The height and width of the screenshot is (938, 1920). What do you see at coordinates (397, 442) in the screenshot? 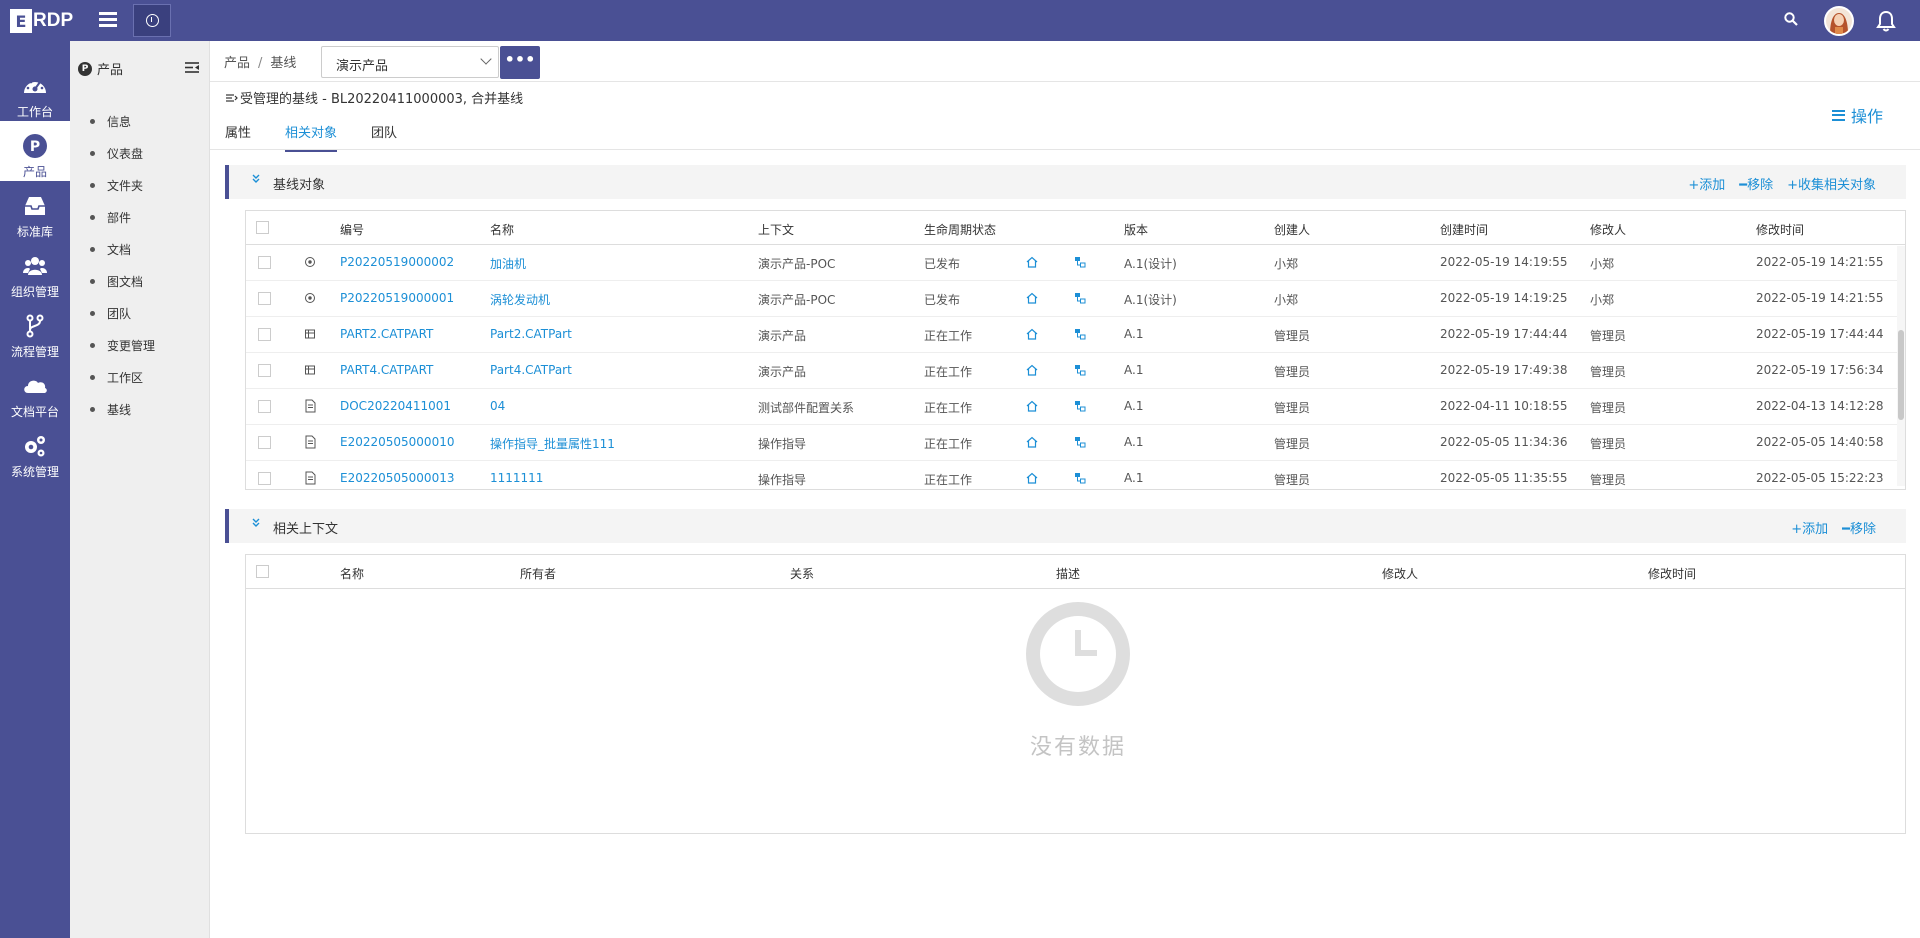
I see `object-number-link: E20220505000010` at bounding box center [397, 442].